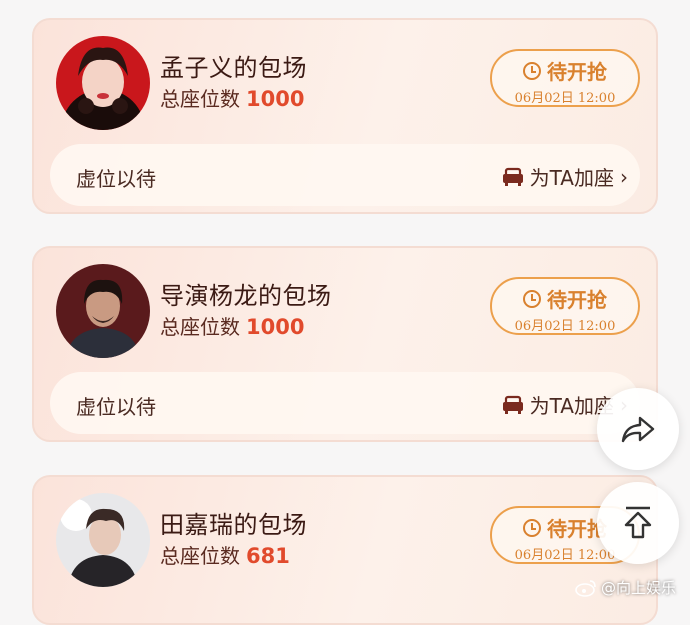 The height and width of the screenshot is (625, 690). What do you see at coordinates (585, 588) in the screenshot?
I see `weibo-logo-icon` at bounding box center [585, 588].